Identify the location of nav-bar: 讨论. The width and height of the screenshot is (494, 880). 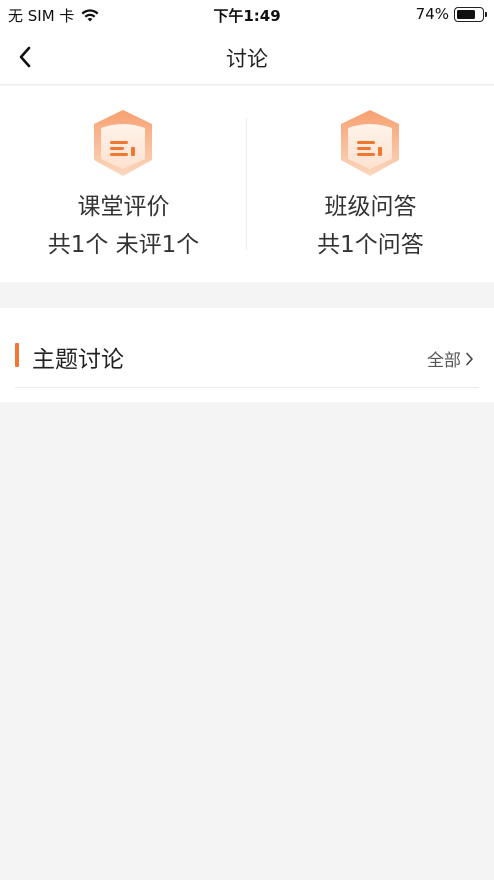
(247, 57).